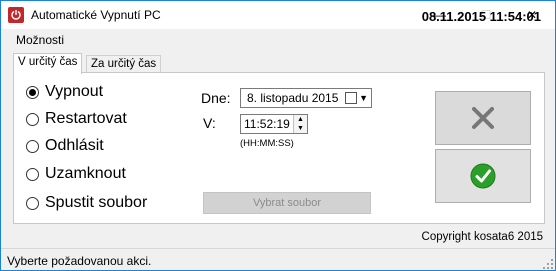 The image size is (556, 271). What do you see at coordinates (40, 40) in the screenshot?
I see `menu-options: Možnosti` at bounding box center [40, 40].